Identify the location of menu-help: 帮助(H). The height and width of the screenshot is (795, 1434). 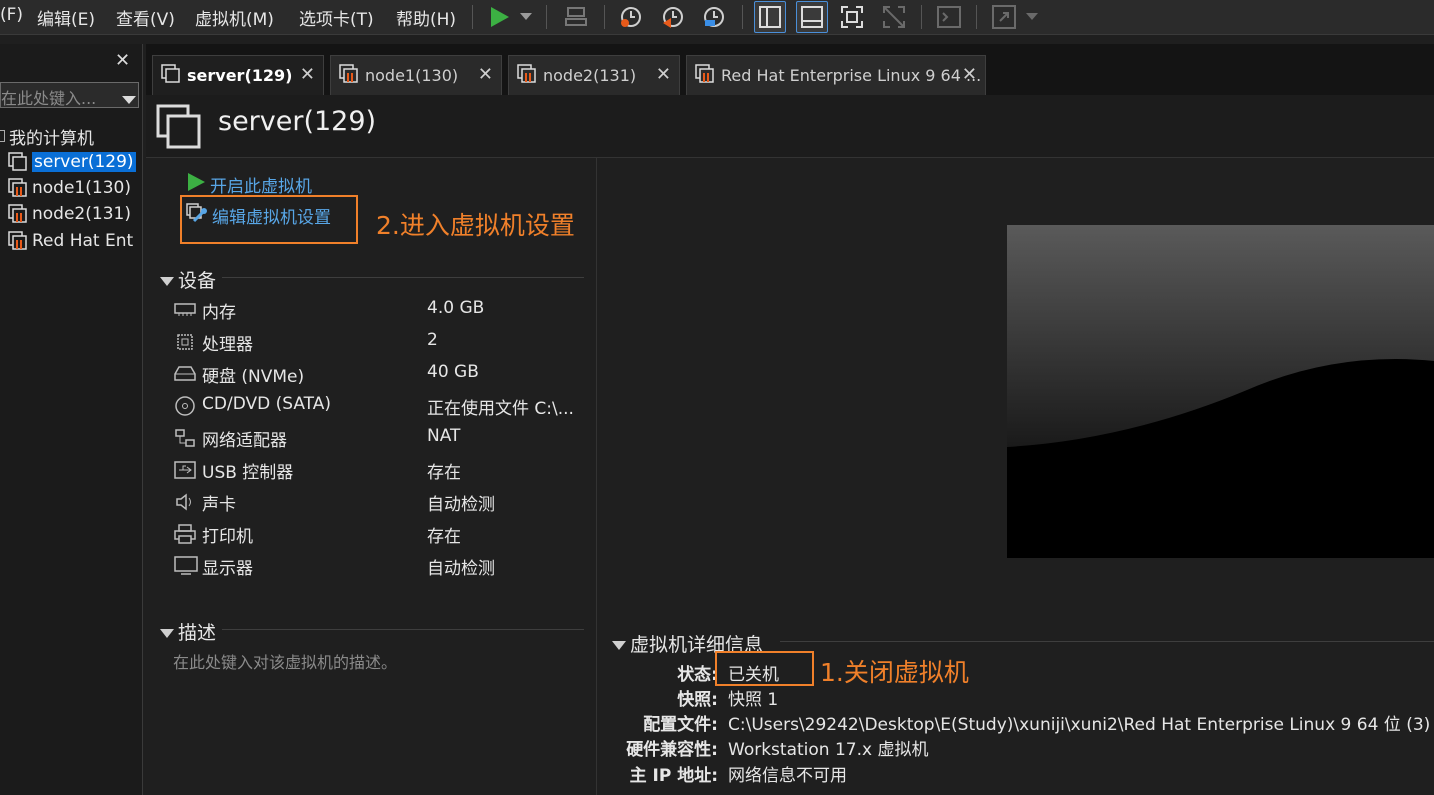
(426, 17).